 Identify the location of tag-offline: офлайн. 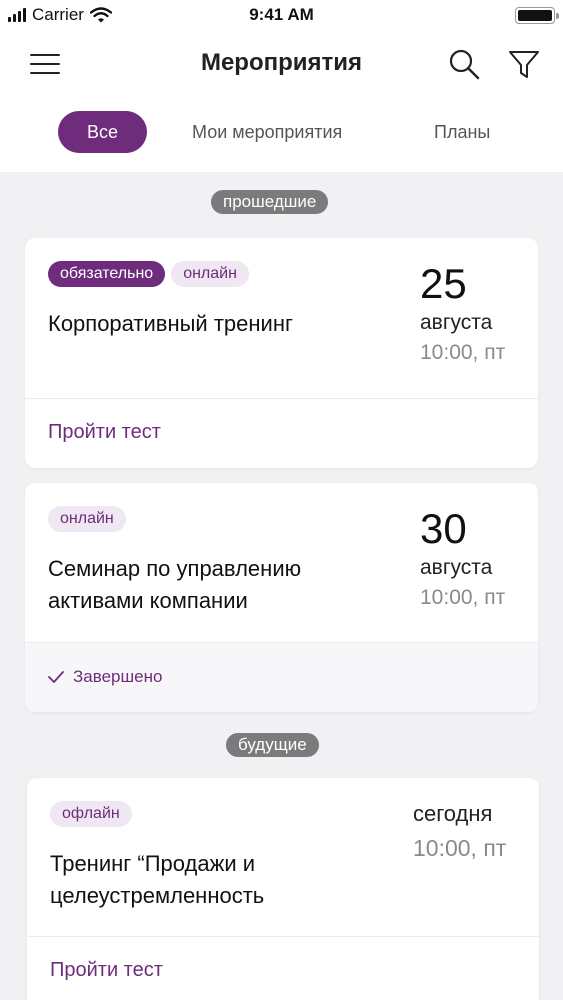
(91, 814).